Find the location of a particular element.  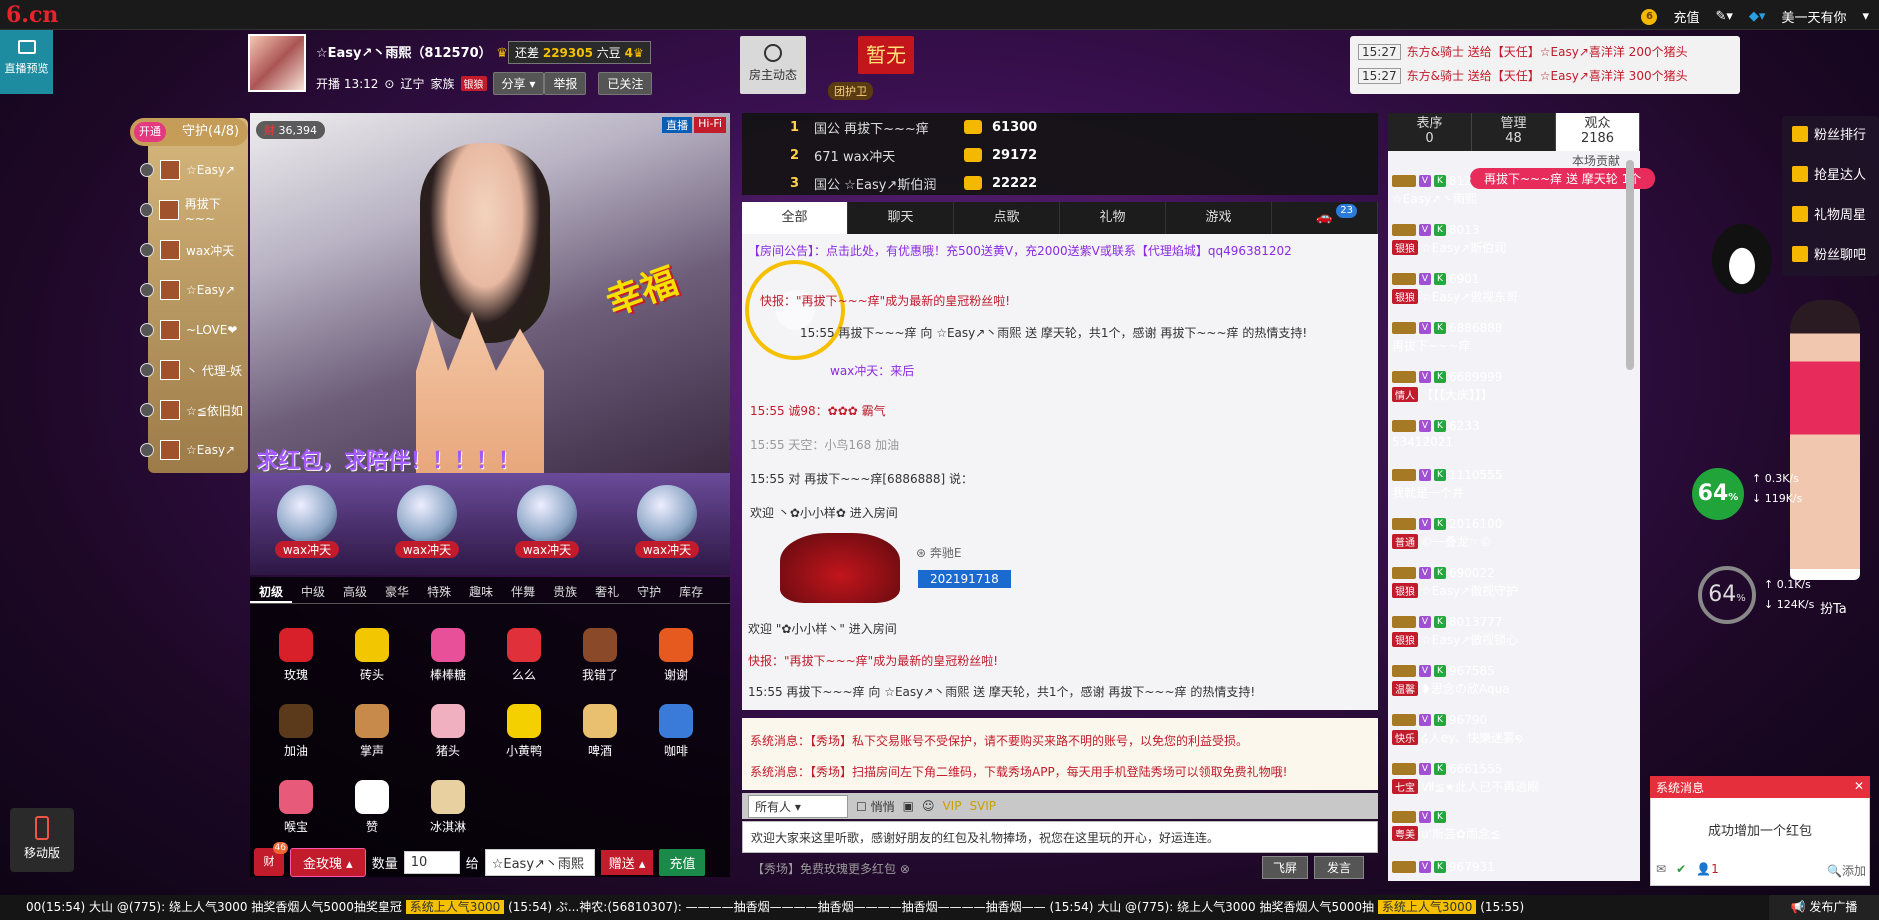

chat-tab-game: 游戏 is located at coordinates (1219, 218).